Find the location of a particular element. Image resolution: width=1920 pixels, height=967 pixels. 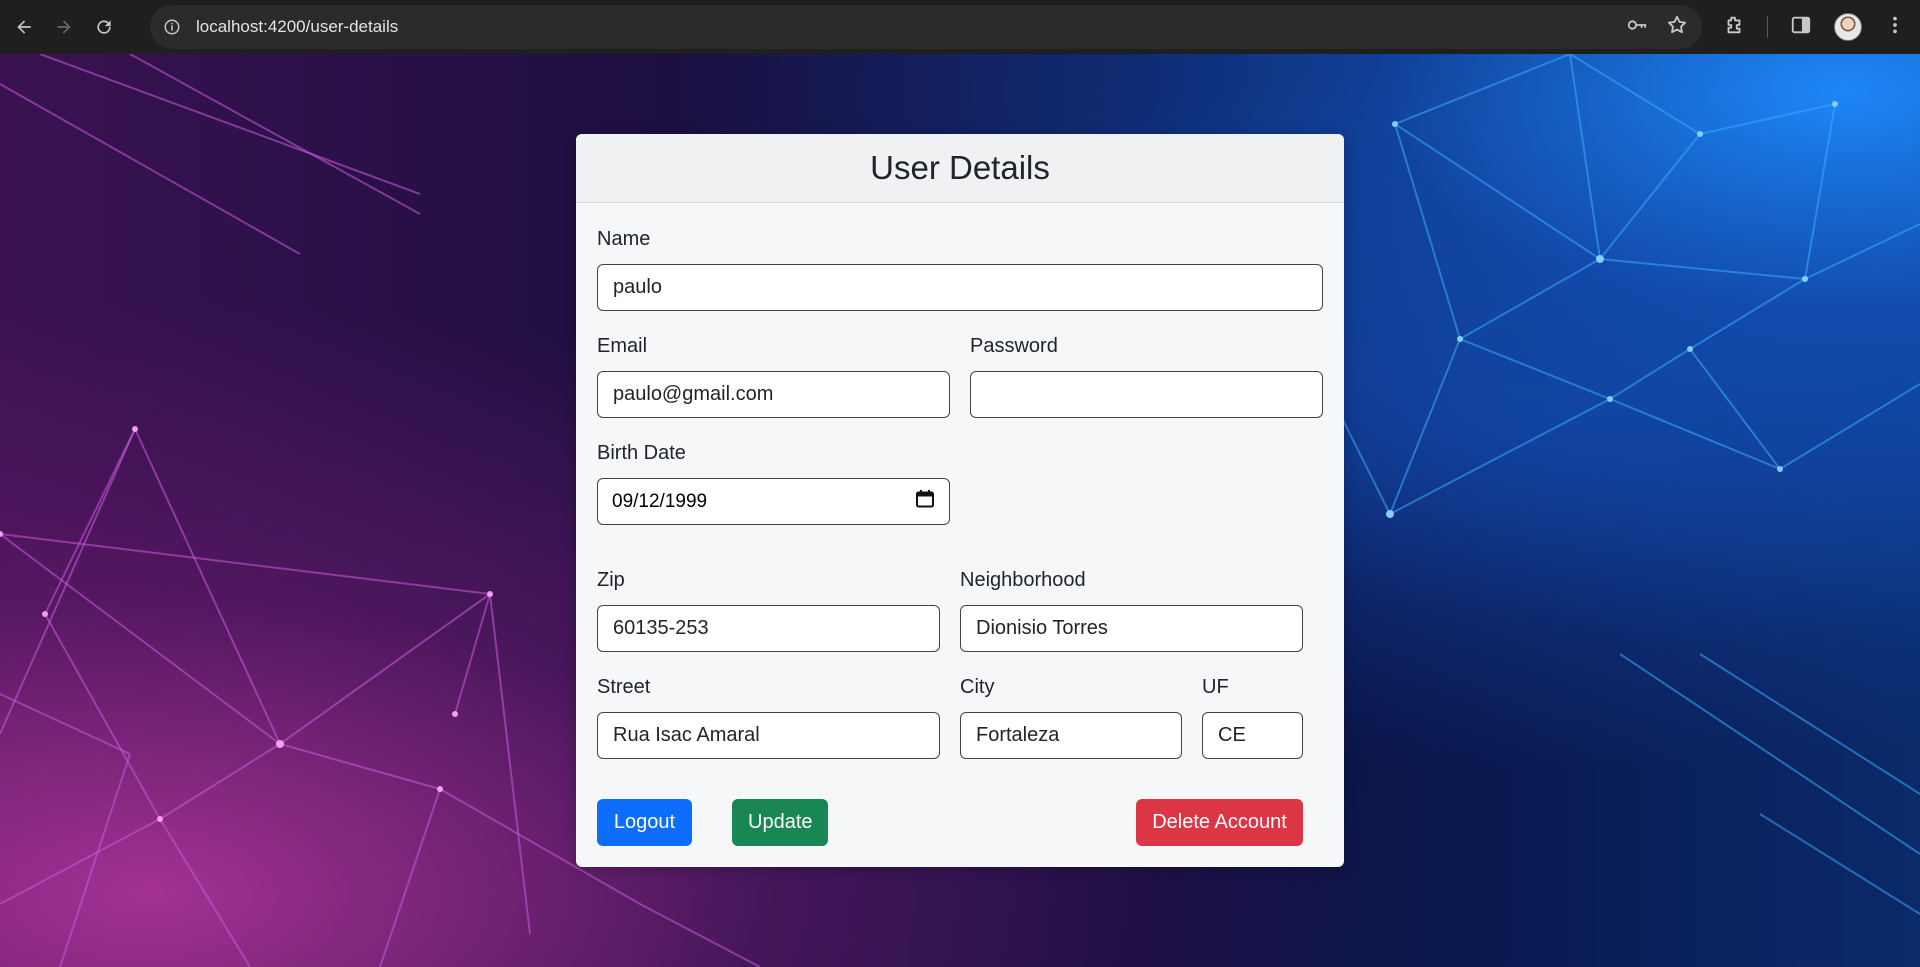

address-bar: localhost:4200/user-details is located at coordinates (926, 27).